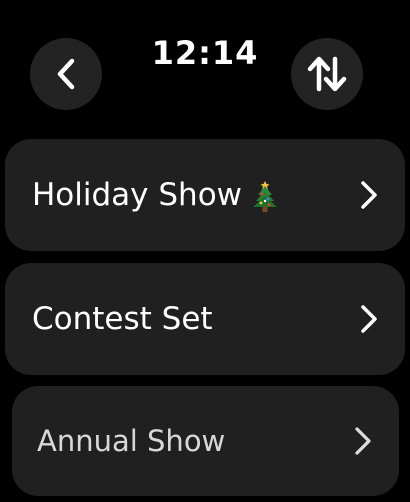 This screenshot has width=410, height=502. I want to click on sort-arrows-icon, so click(327, 74).